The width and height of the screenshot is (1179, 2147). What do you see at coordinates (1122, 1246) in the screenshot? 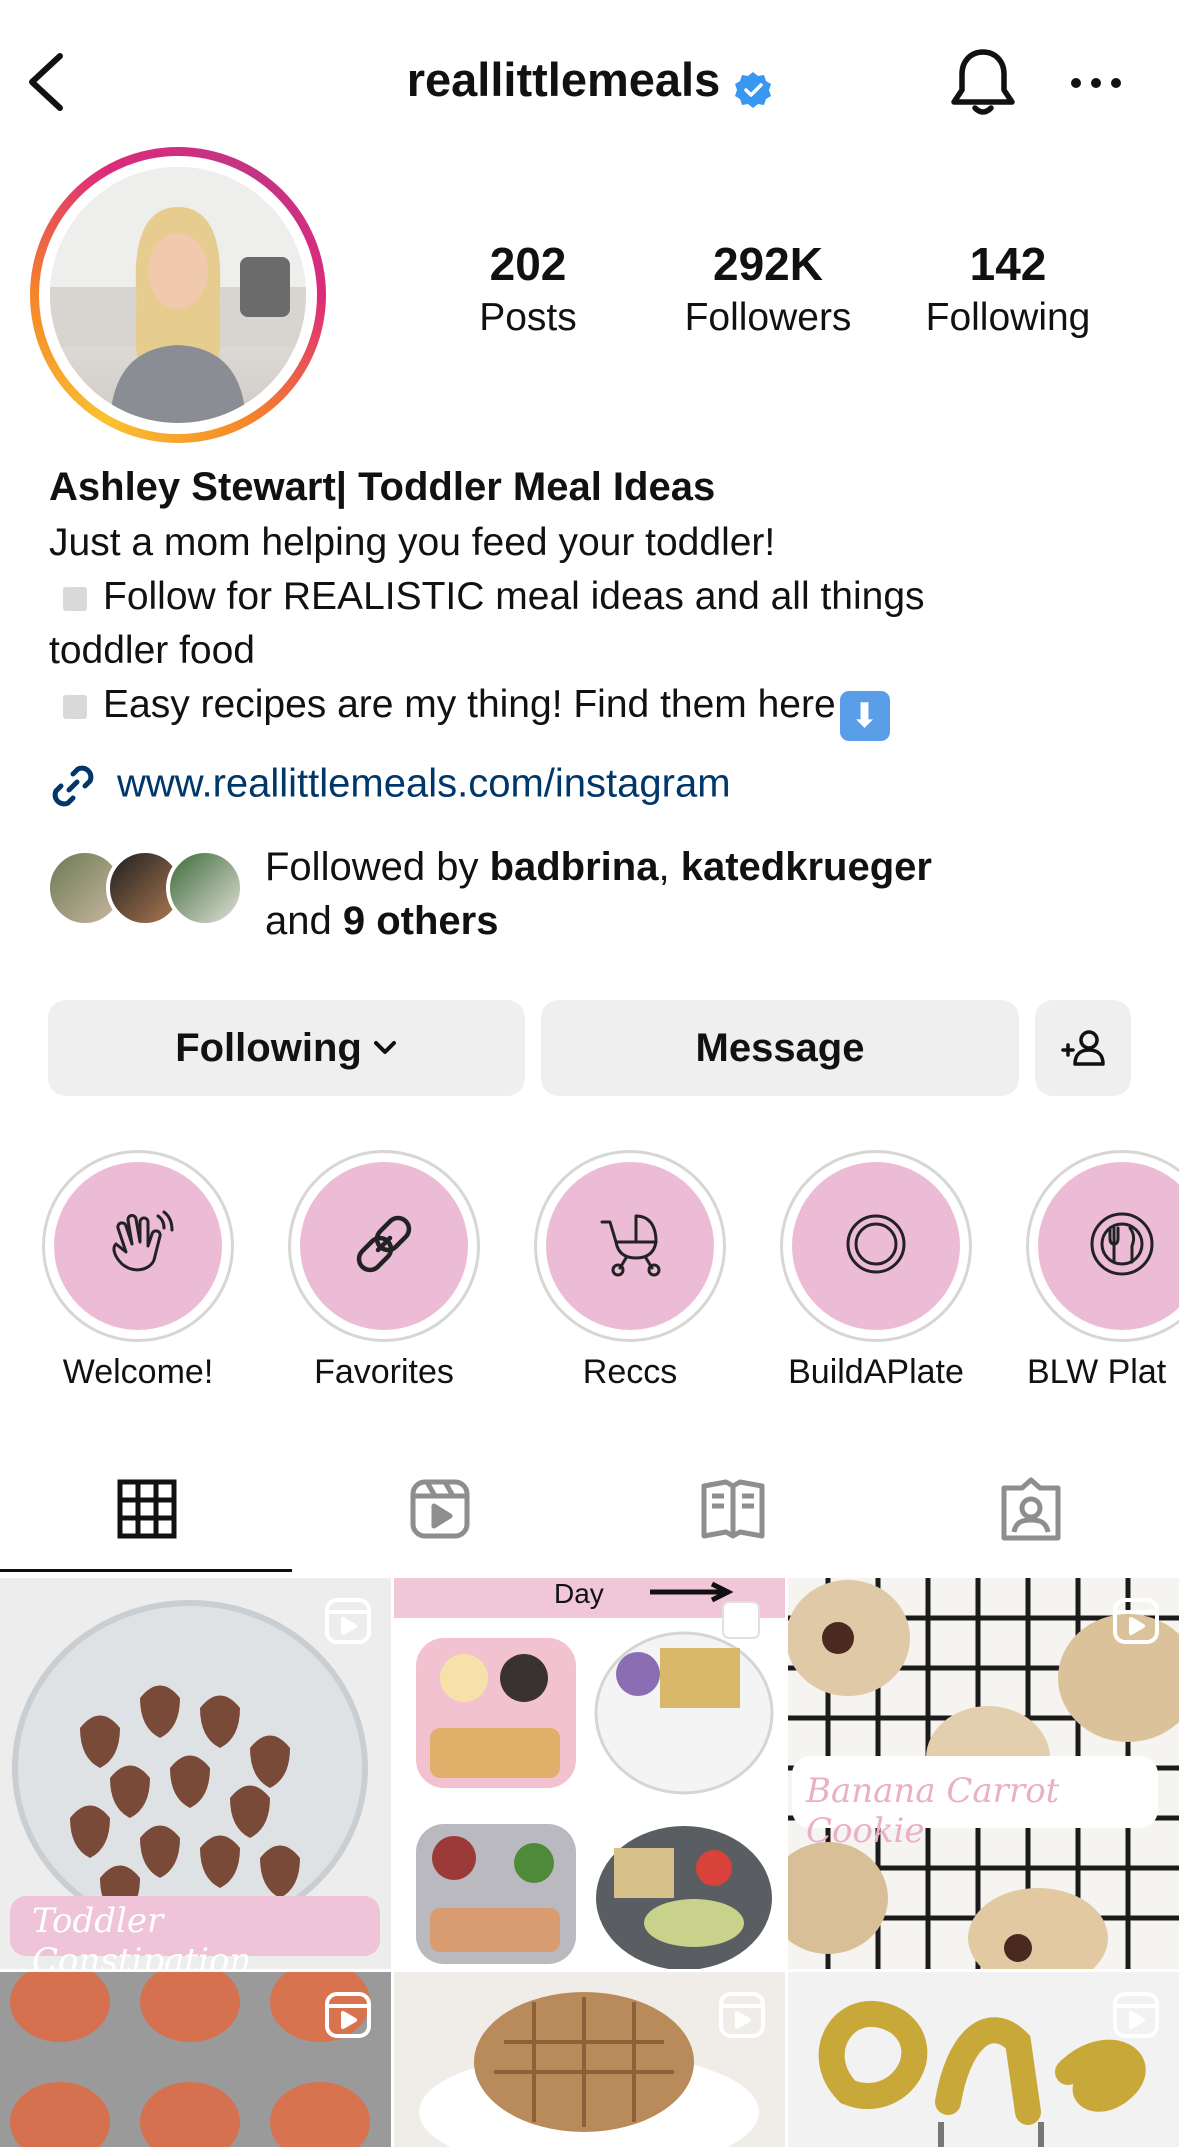
I see `plate-fork-knife-icon` at bounding box center [1122, 1246].